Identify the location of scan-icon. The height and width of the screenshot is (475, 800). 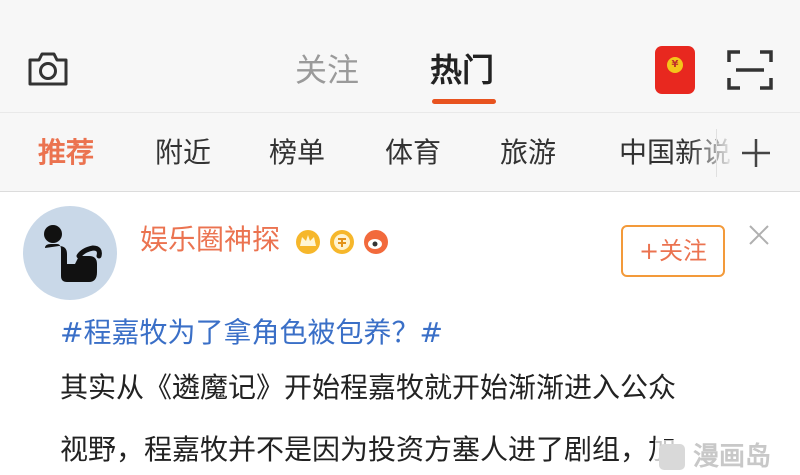
(750, 70).